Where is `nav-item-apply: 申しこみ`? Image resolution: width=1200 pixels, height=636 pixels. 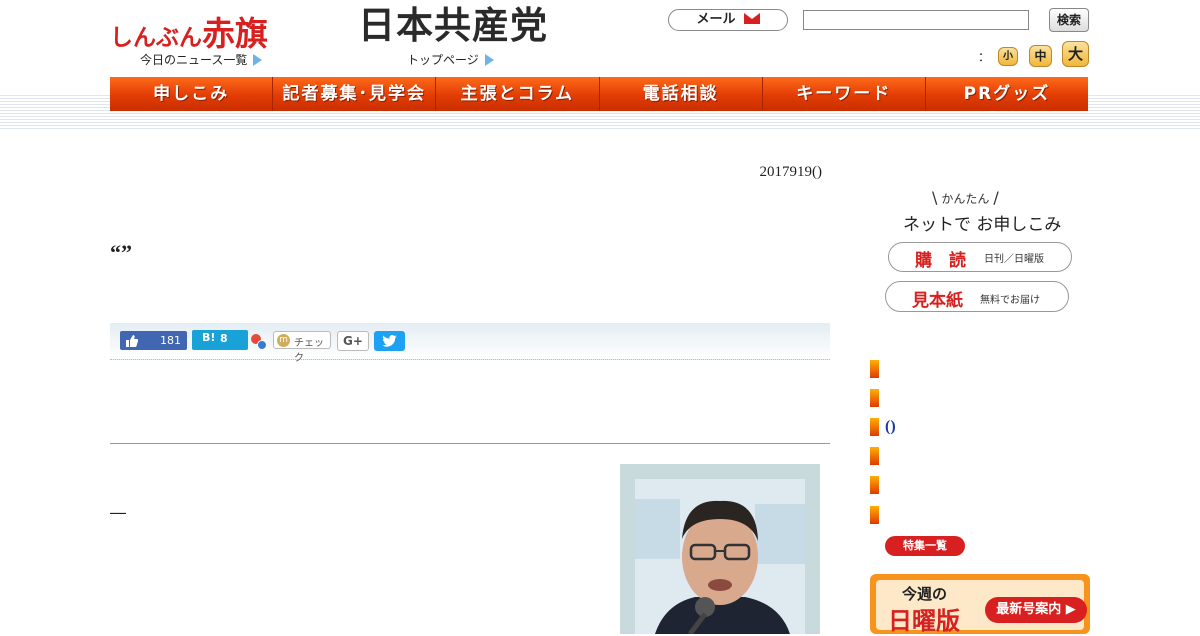
nav-item-apply: 申しこみ is located at coordinates (192, 94).